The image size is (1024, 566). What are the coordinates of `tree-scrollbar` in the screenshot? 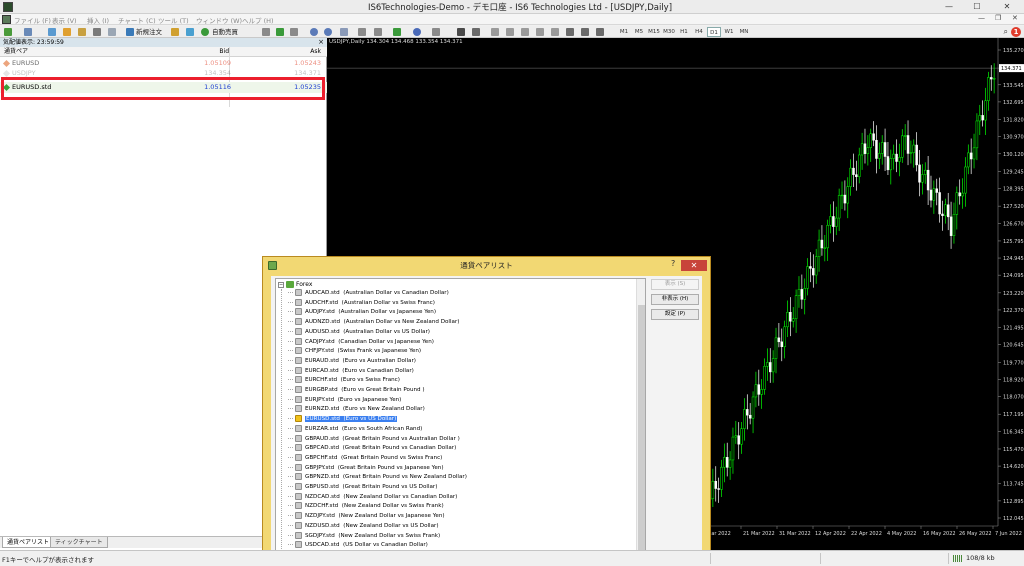 It's located at (640, 422).